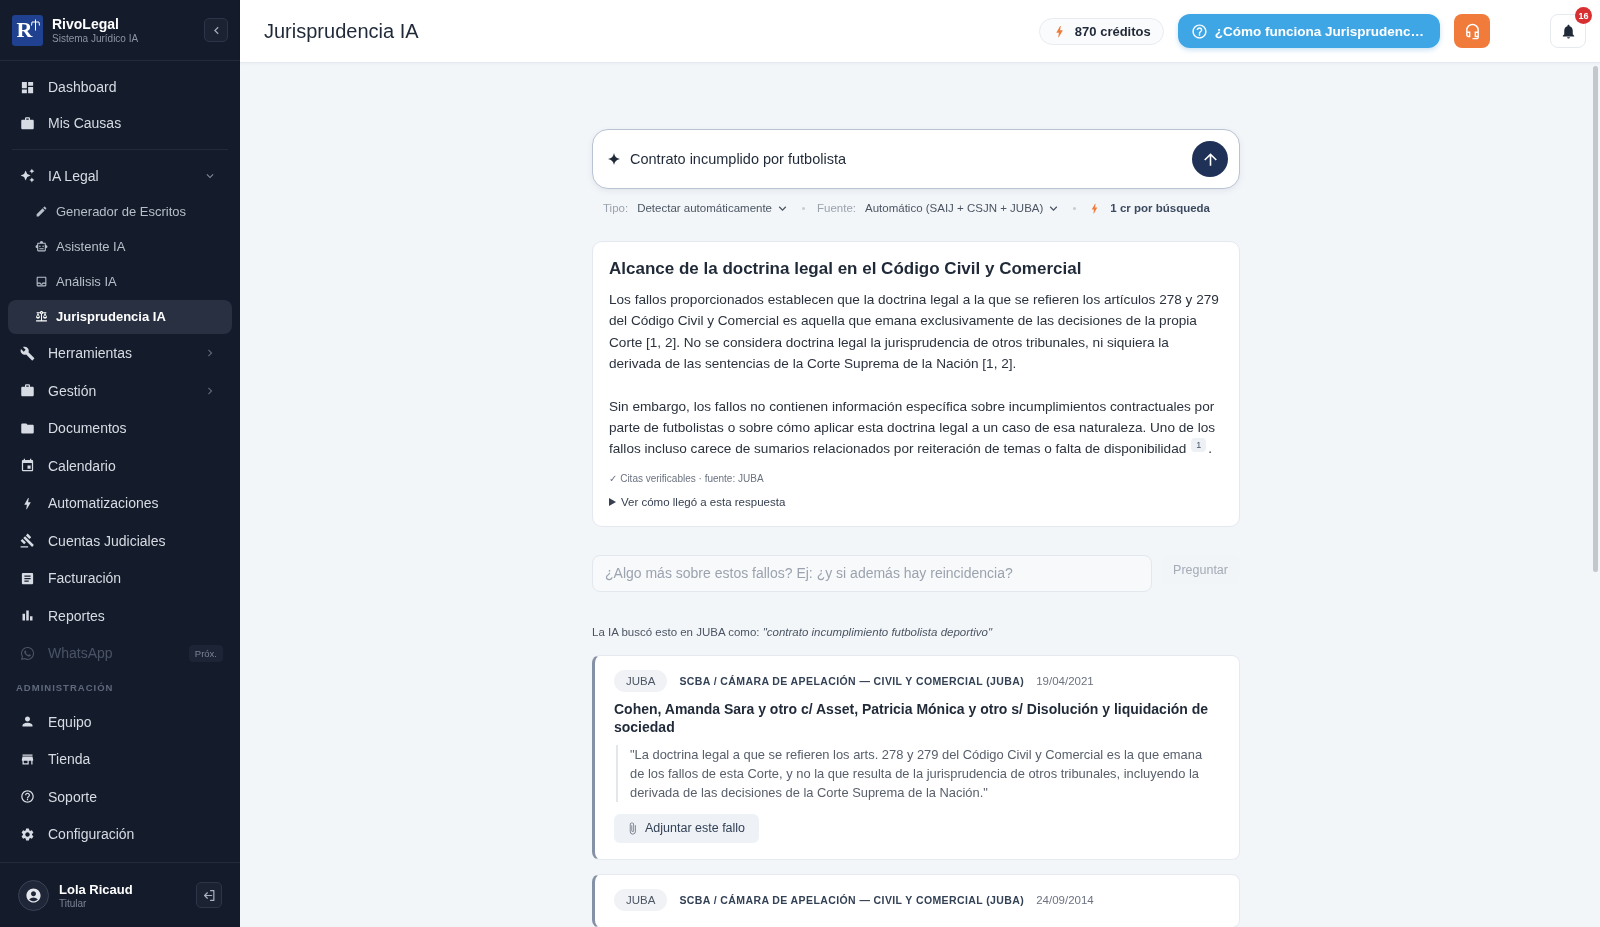  I want to click on sidebar-item: Configuración, so click(120, 834).